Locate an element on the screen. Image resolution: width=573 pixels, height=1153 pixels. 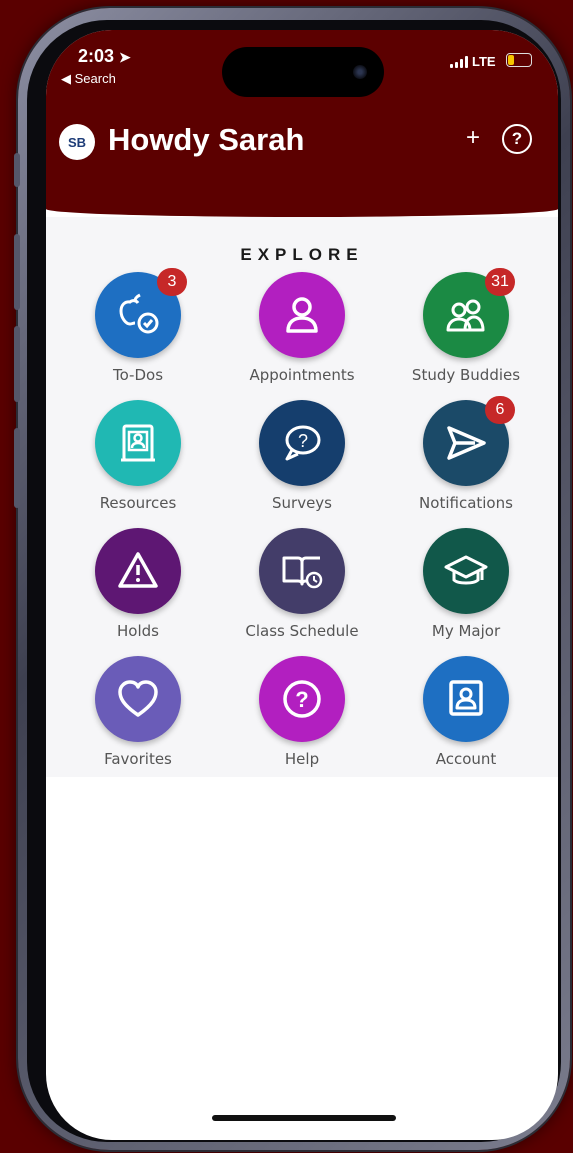
surveys-button: ? is located at coordinates (302, 443).